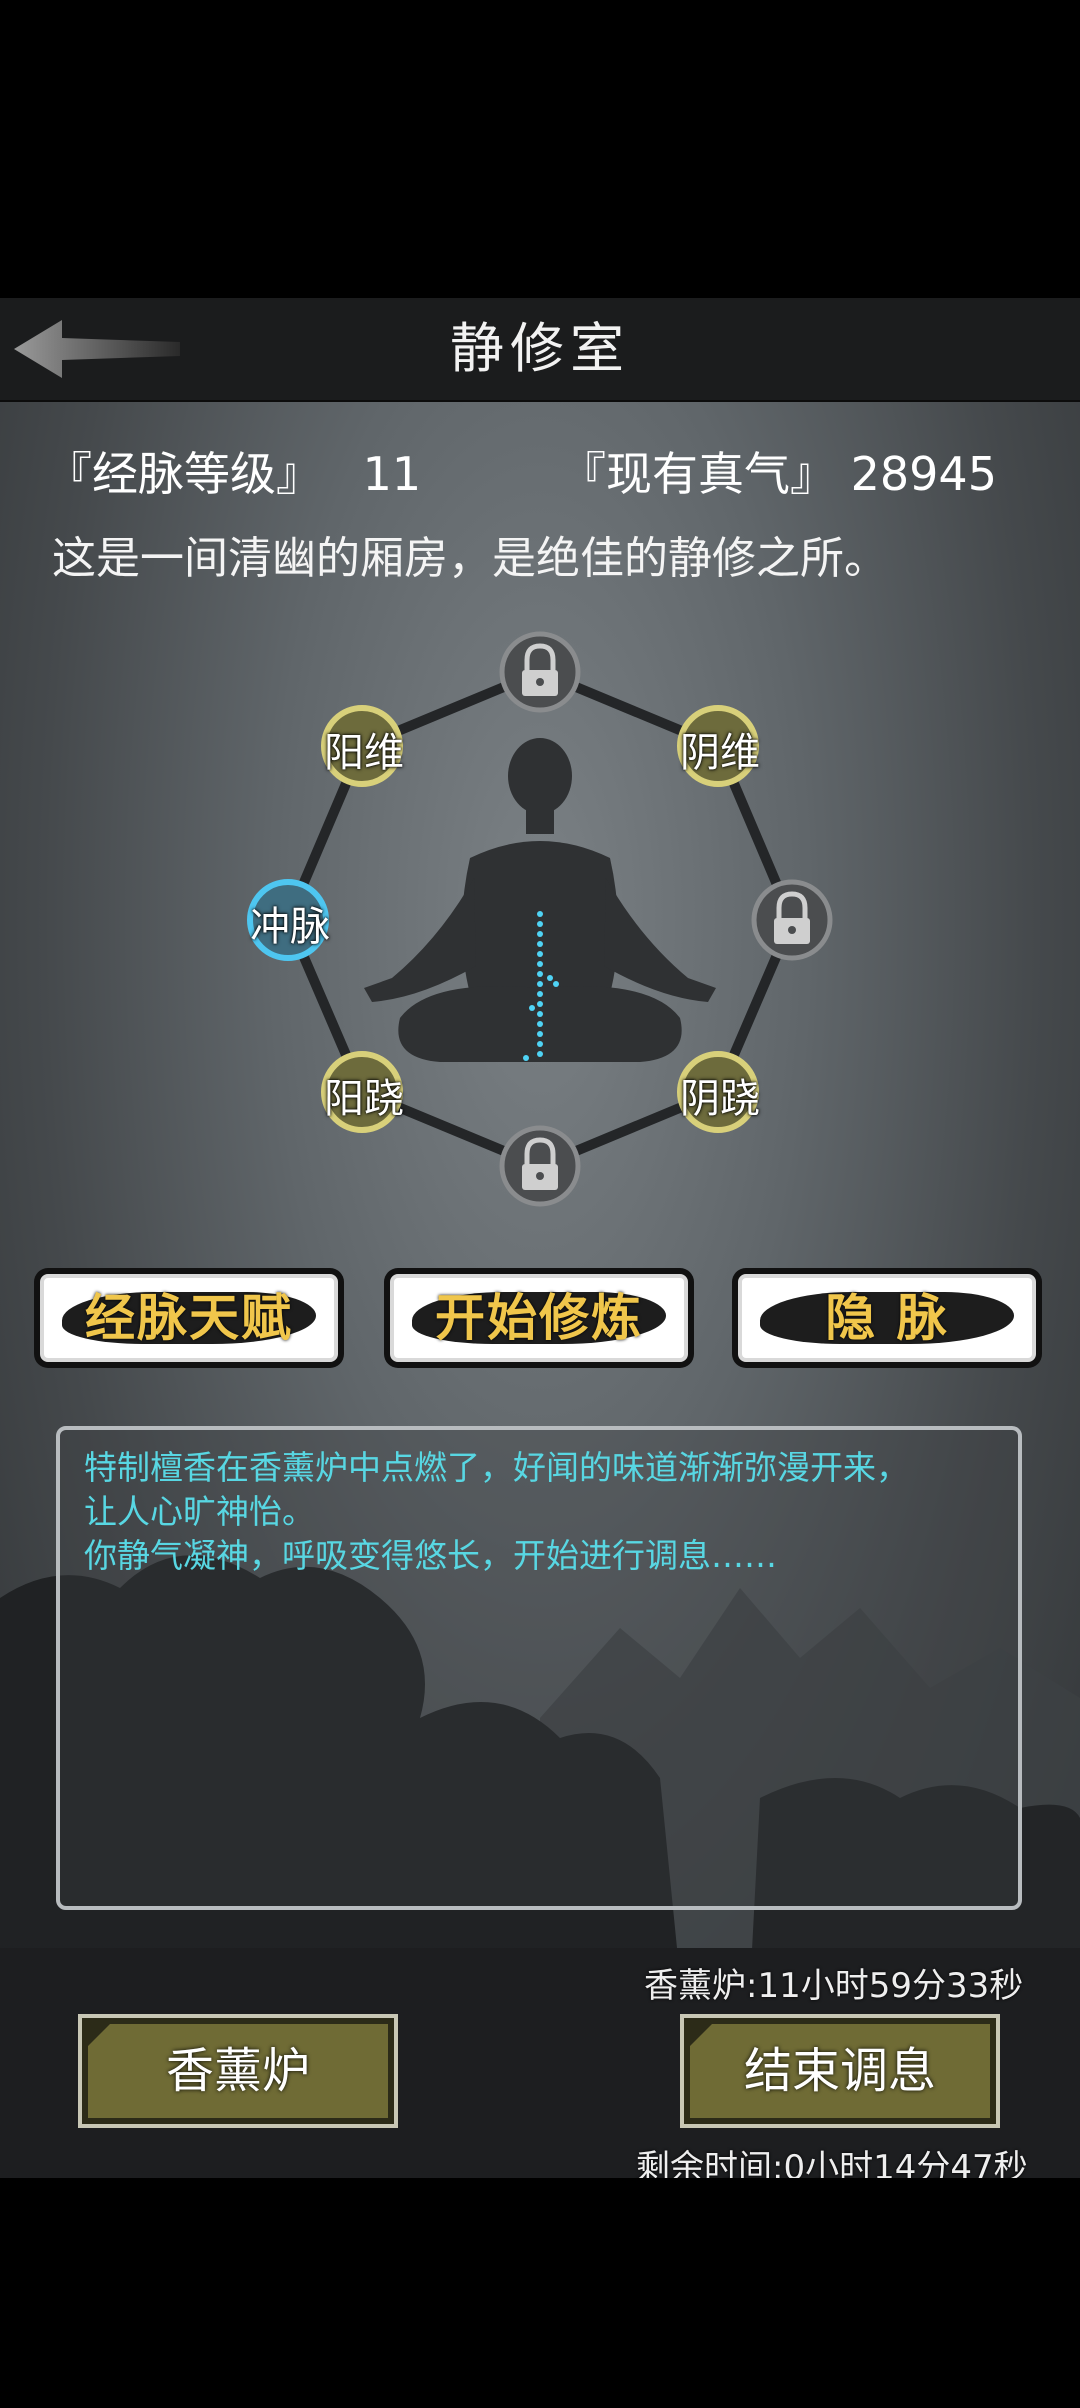  I want to click on incense-burner-button: 香薰炉, so click(238, 2071).